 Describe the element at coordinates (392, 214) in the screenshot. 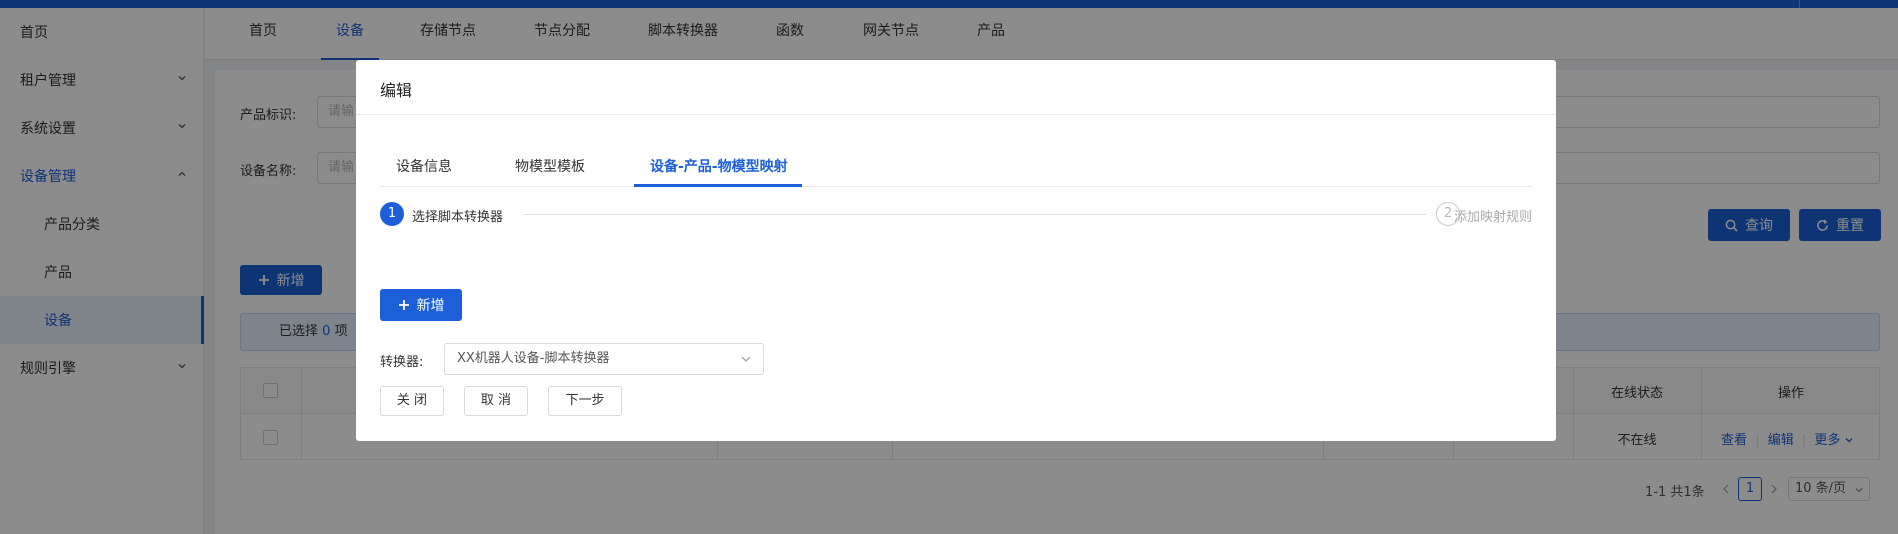

I see `step-1-number: 1` at that location.